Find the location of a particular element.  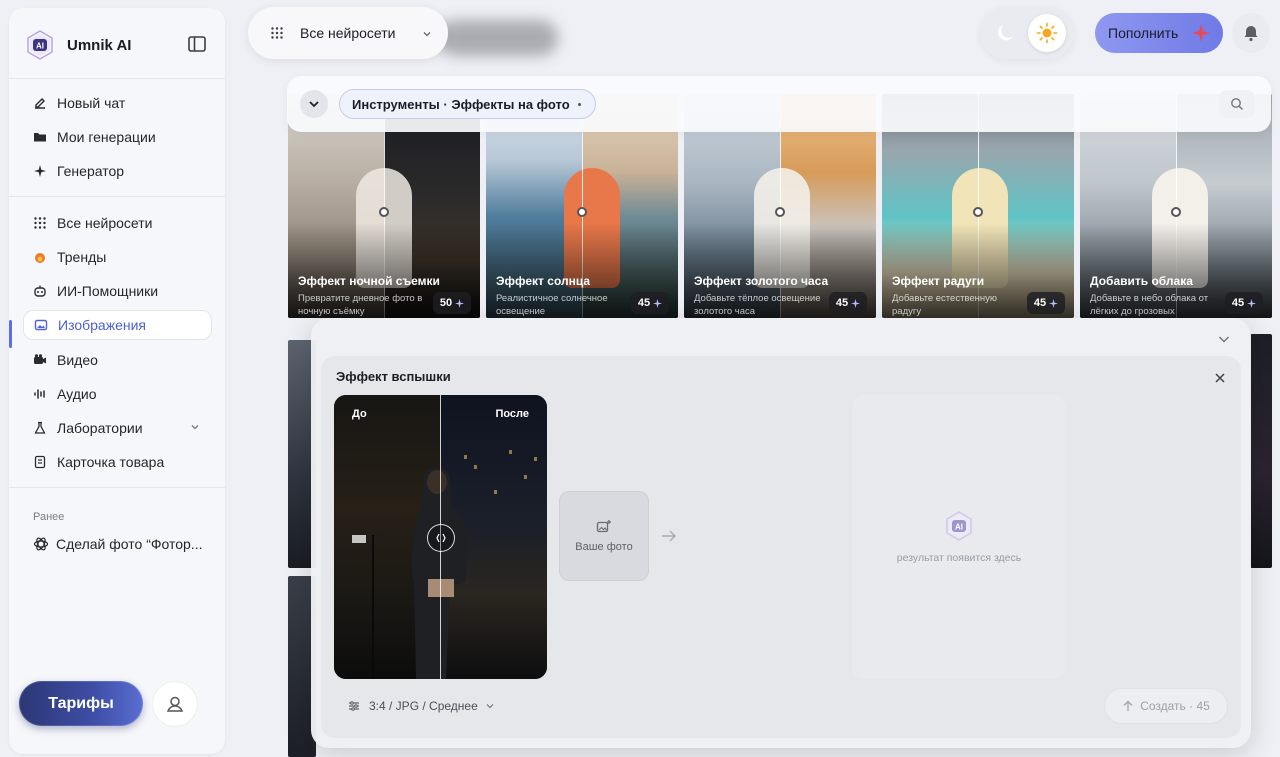

category-chip: Инструменты · Эффекты на фото is located at coordinates (467, 104).